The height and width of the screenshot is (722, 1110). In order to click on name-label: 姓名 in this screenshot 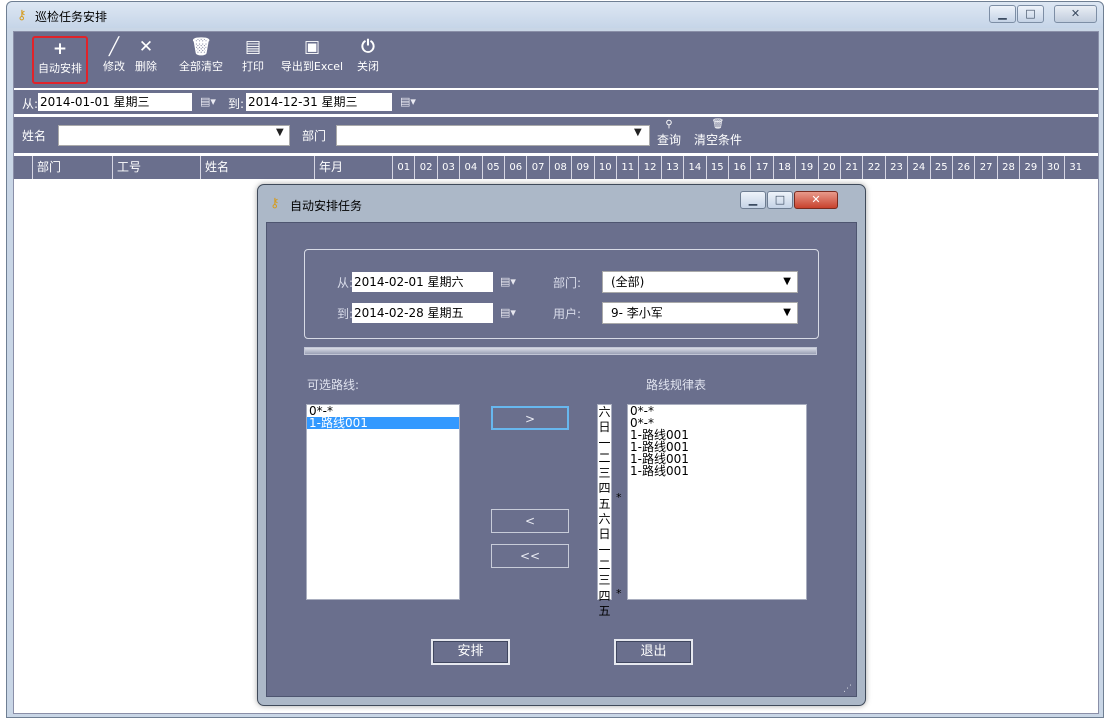, I will do `click(34, 136)`.